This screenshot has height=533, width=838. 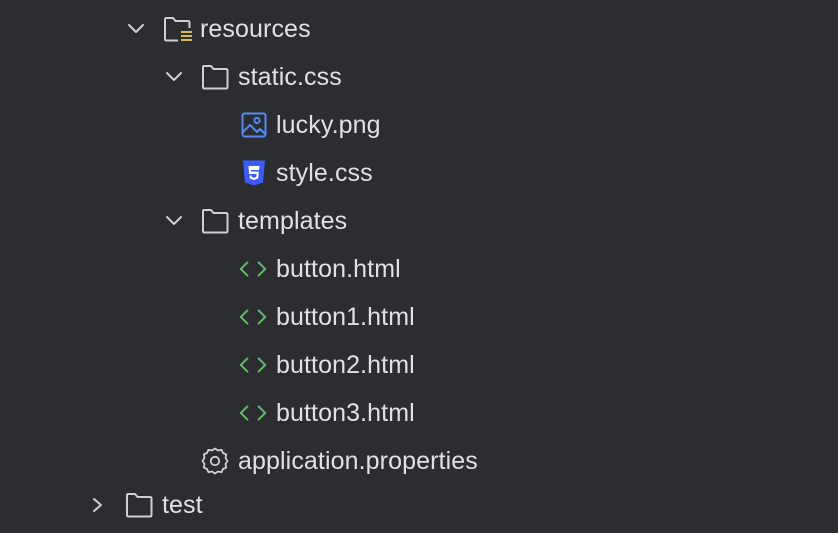 What do you see at coordinates (345, 317) in the screenshot?
I see `tree-node-label: button1.html` at bounding box center [345, 317].